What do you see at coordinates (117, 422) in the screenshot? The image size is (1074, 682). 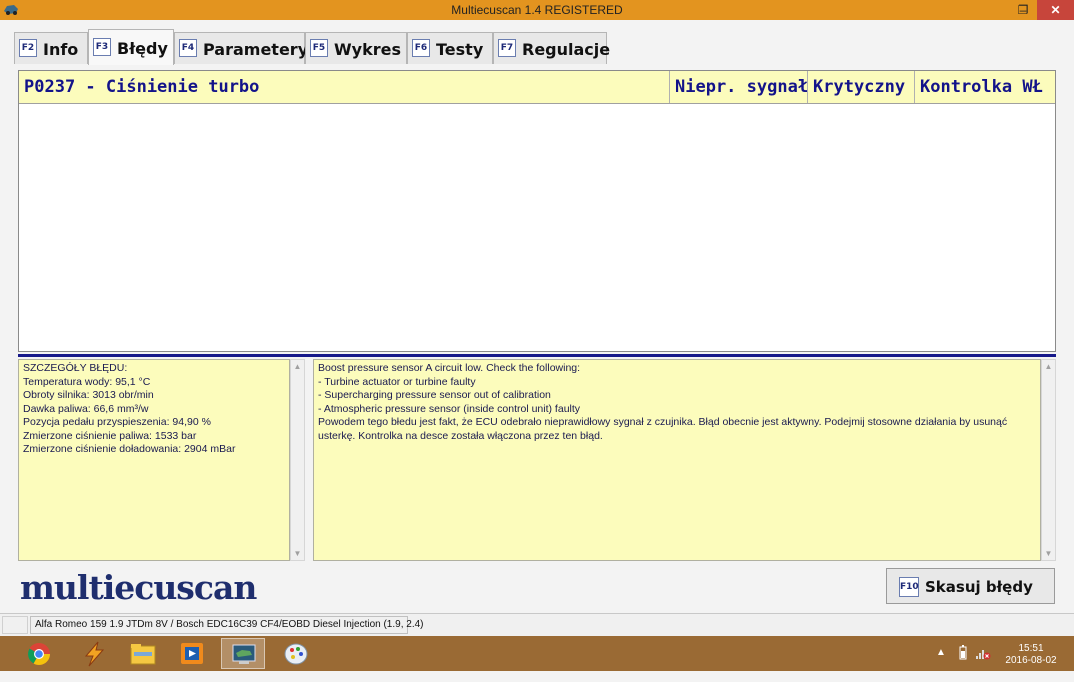 I see `details-pedal-position: Pozycja pedału przyspieszenia: 94,90 %` at bounding box center [117, 422].